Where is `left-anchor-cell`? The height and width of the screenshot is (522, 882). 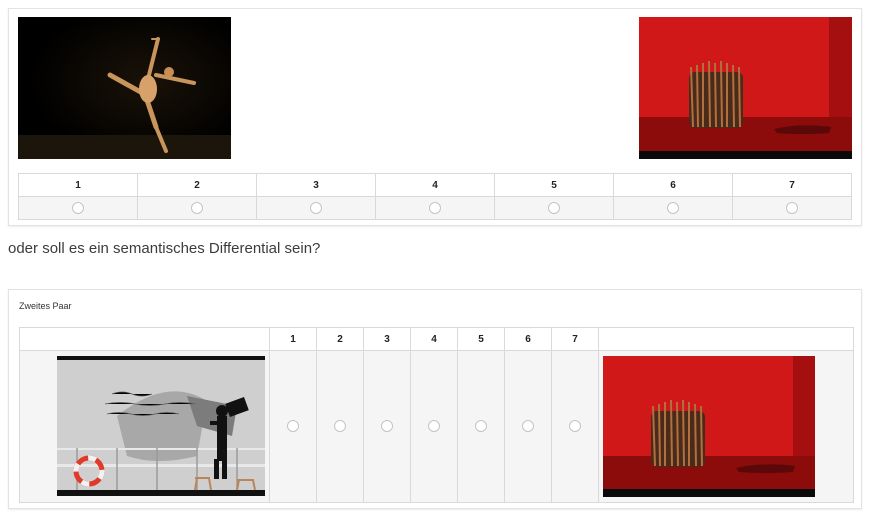 left-anchor-cell is located at coordinates (144, 426).